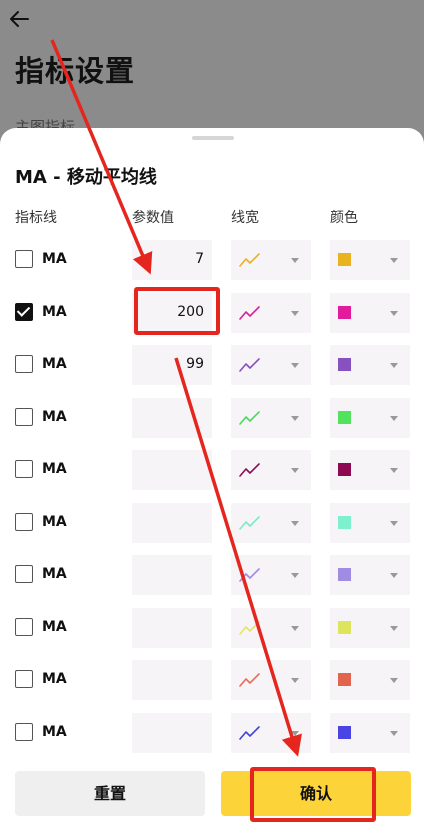 Image resolution: width=424 pixels, height=822 pixels. Describe the element at coordinates (86, 177) in the screenshot. I see `sheet-title: MA - 移动平均线` at that location.